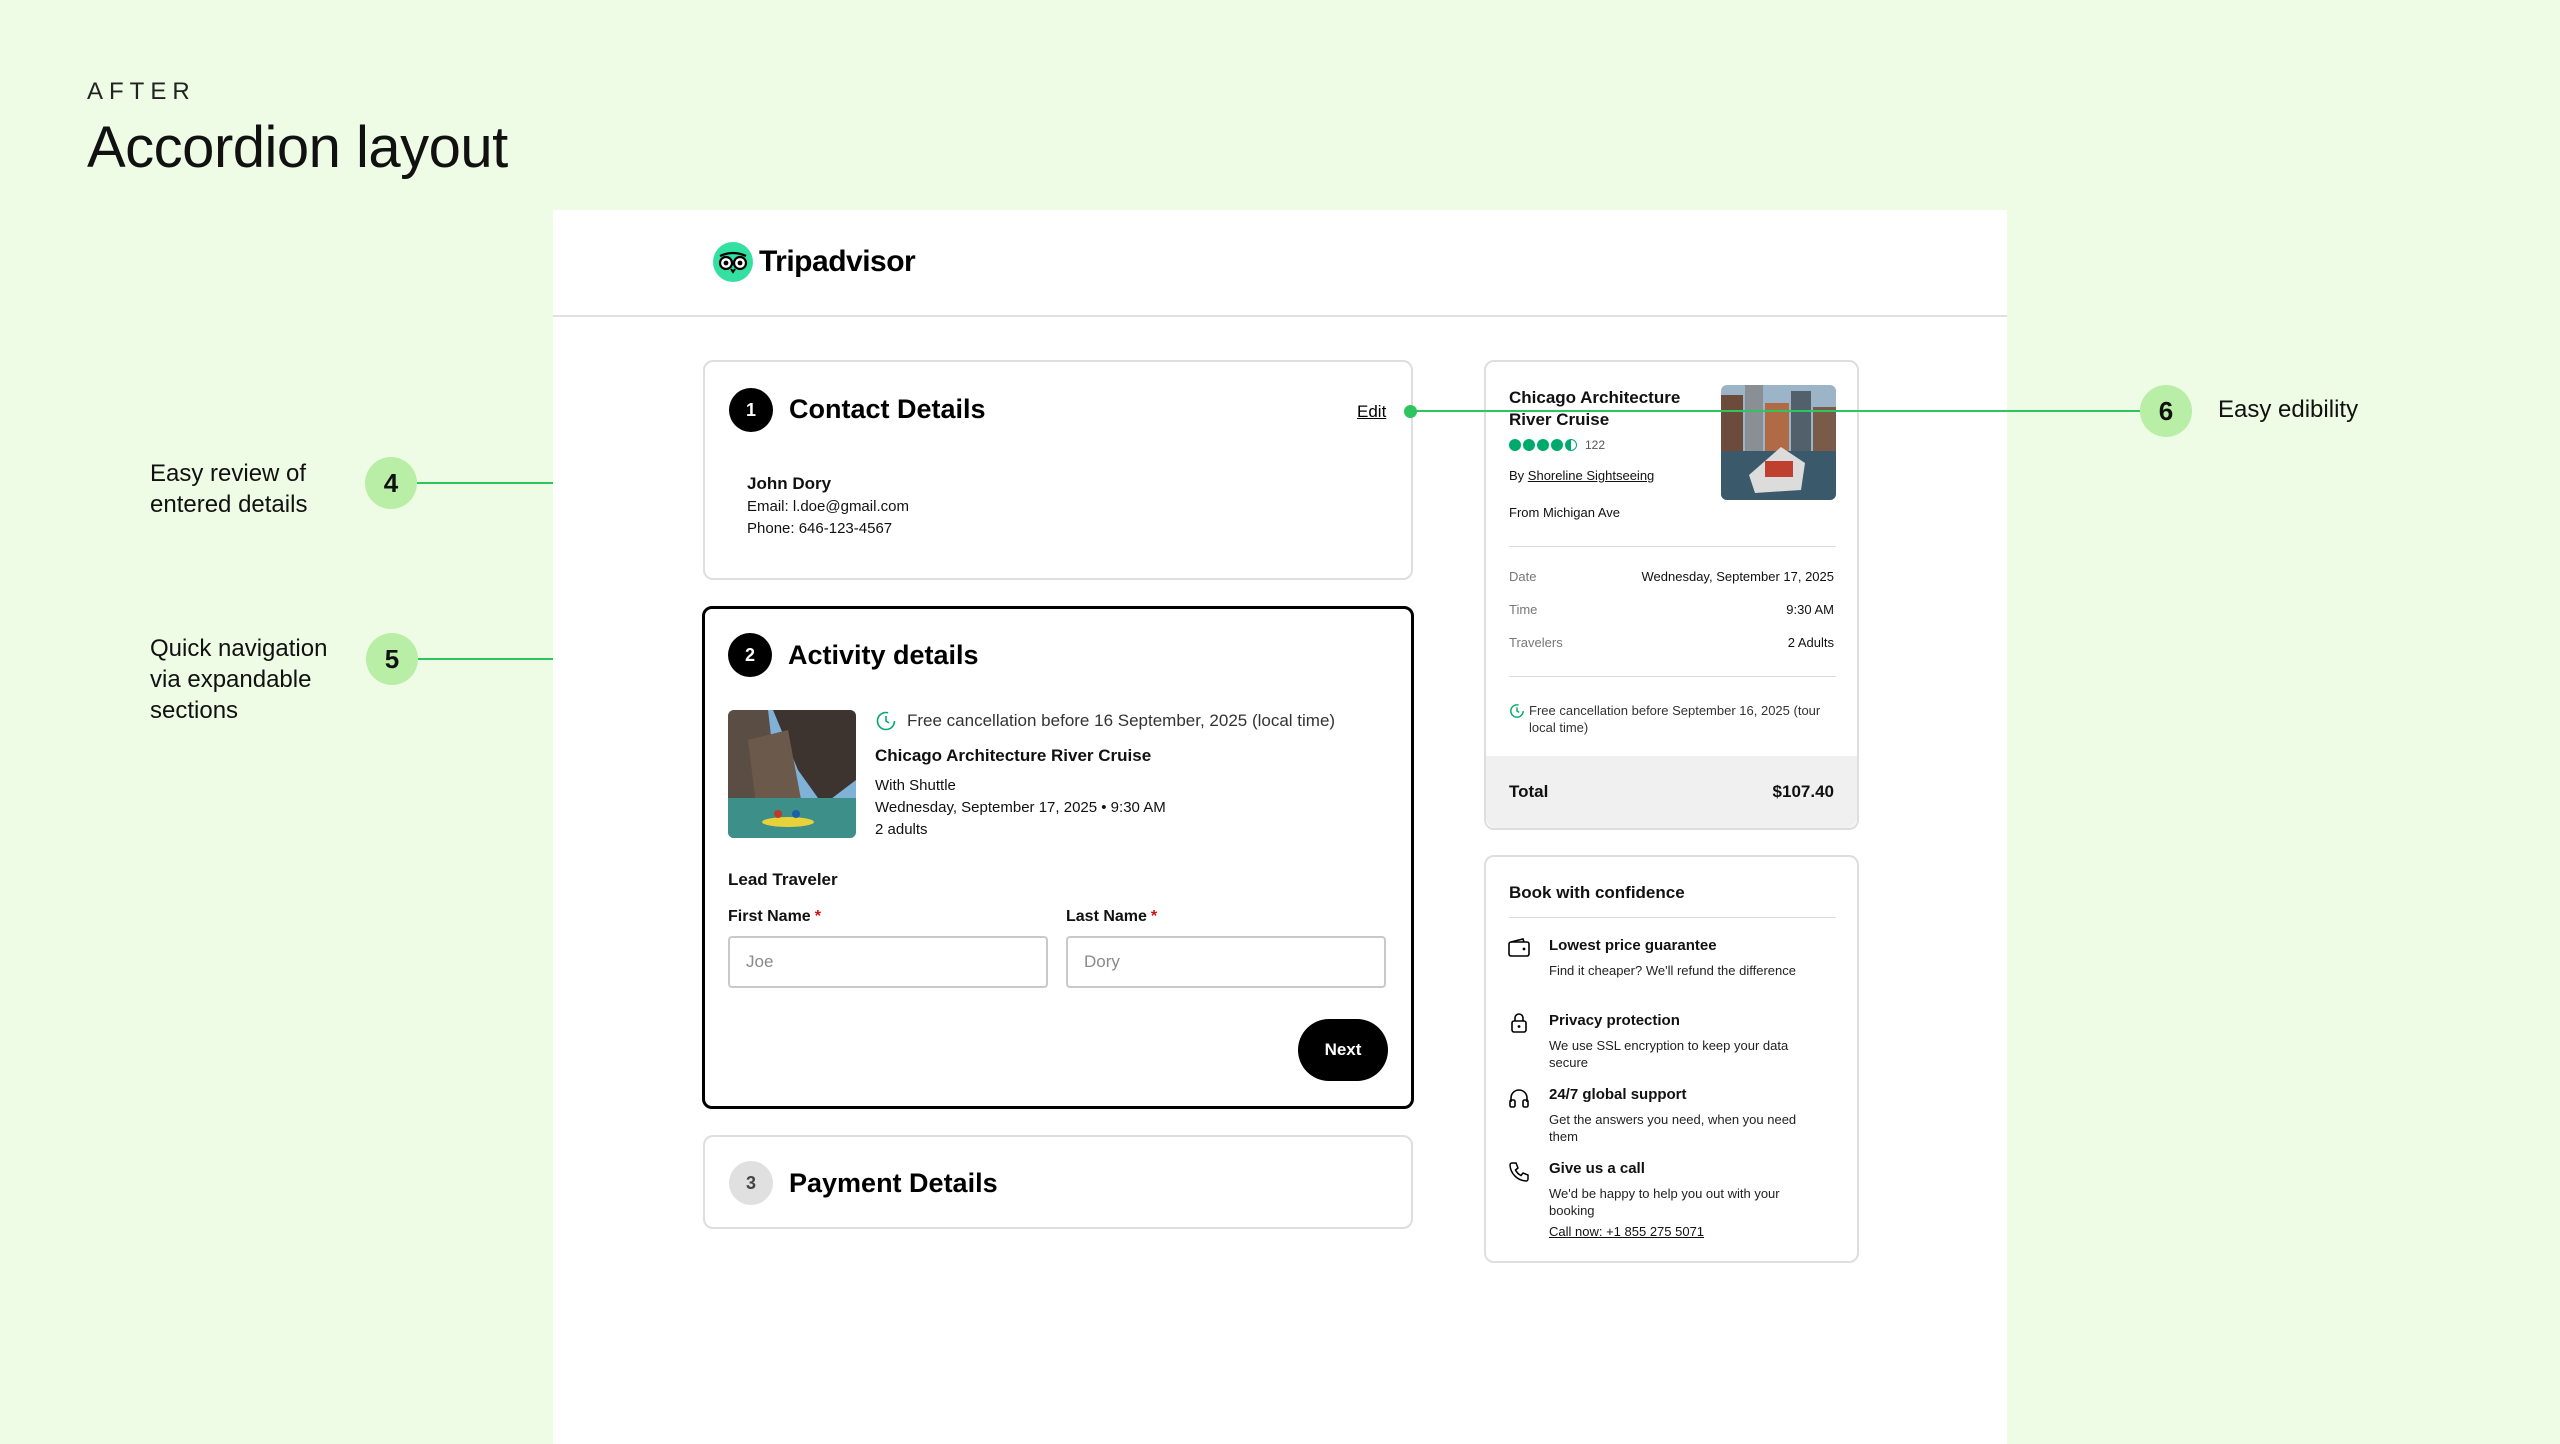  Describe the element at coordinates (1595, 408) in the screenshot. I see `summary-title: Chicago Architecture River Cruise` at that location.